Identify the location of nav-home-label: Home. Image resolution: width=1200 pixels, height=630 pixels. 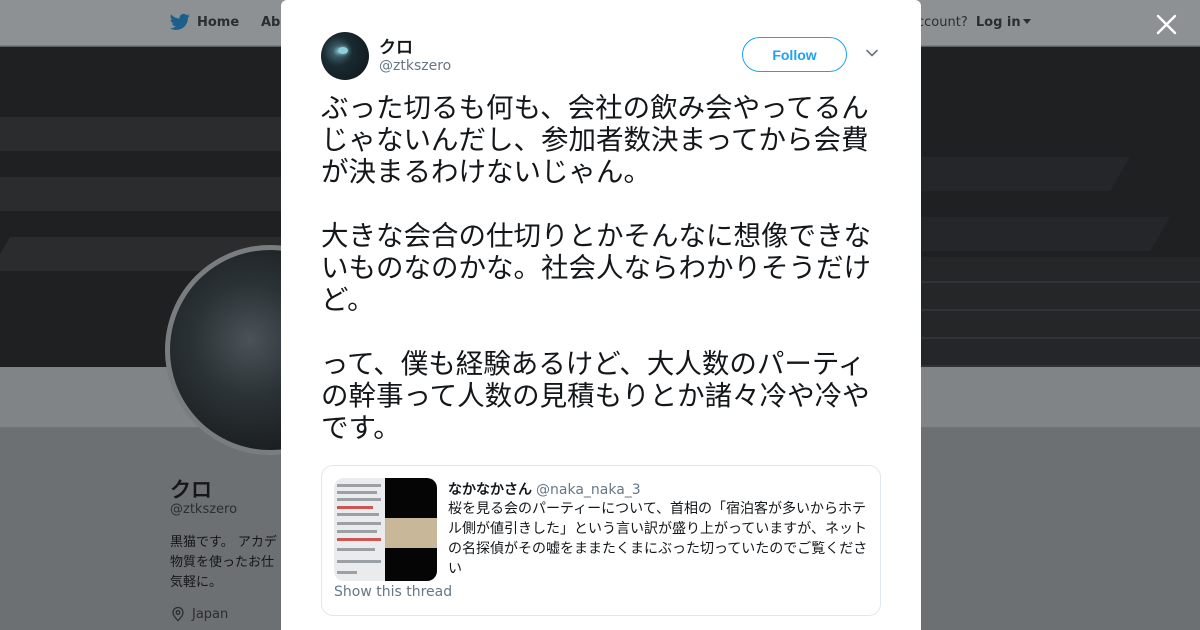
(218, 22).